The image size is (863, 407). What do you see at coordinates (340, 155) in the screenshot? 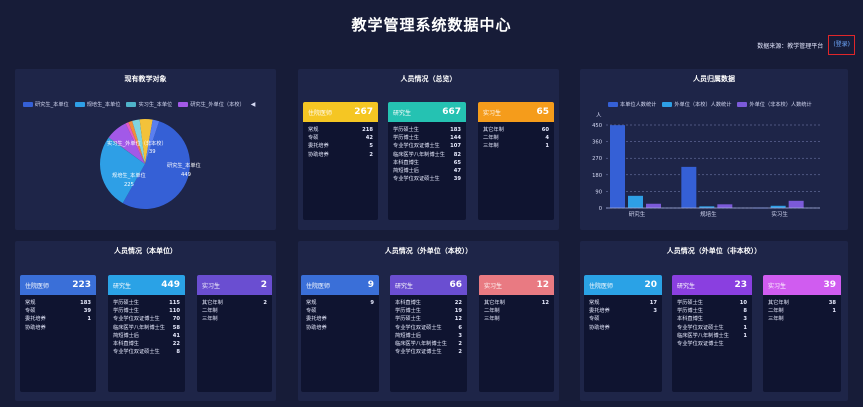
I see `card-row: 协助培养 2` at bounding box center [340, 155].